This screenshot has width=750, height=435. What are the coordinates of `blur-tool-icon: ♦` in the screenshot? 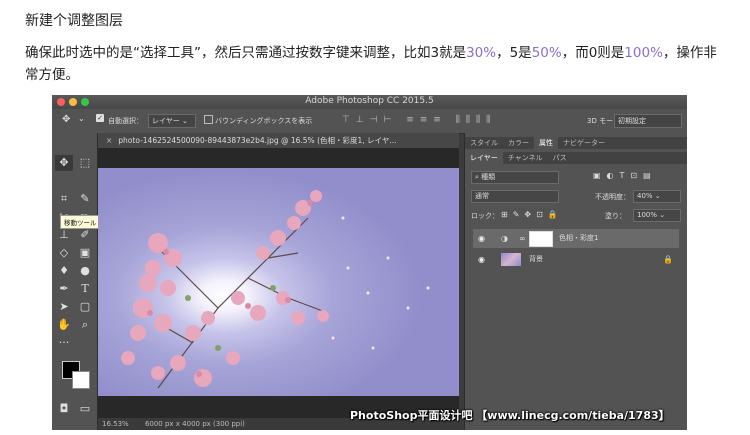 It's located at (64, 271).